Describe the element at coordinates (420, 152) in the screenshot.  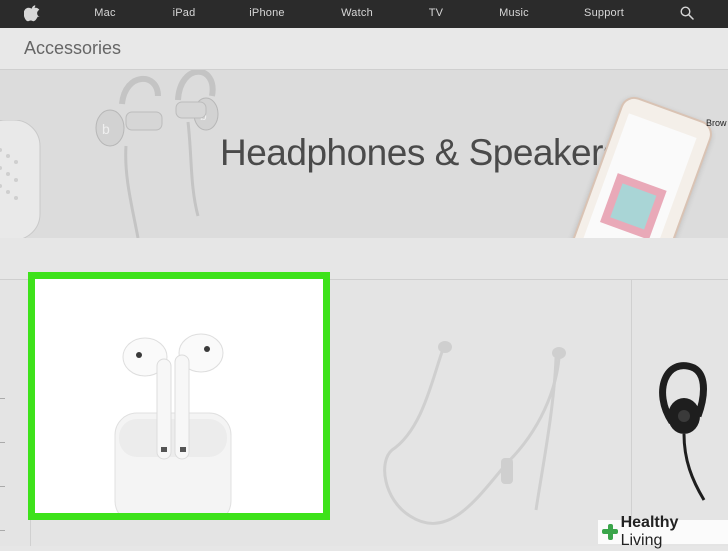
I see `hero-headline: Headphones & Speakers` at that location.